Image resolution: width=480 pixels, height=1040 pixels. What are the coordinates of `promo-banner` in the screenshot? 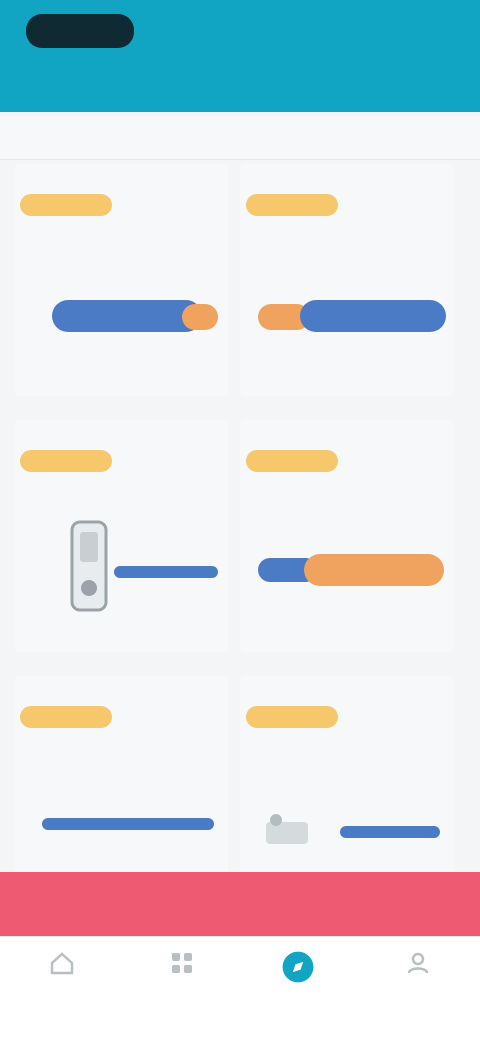 It's located at (240, 904).